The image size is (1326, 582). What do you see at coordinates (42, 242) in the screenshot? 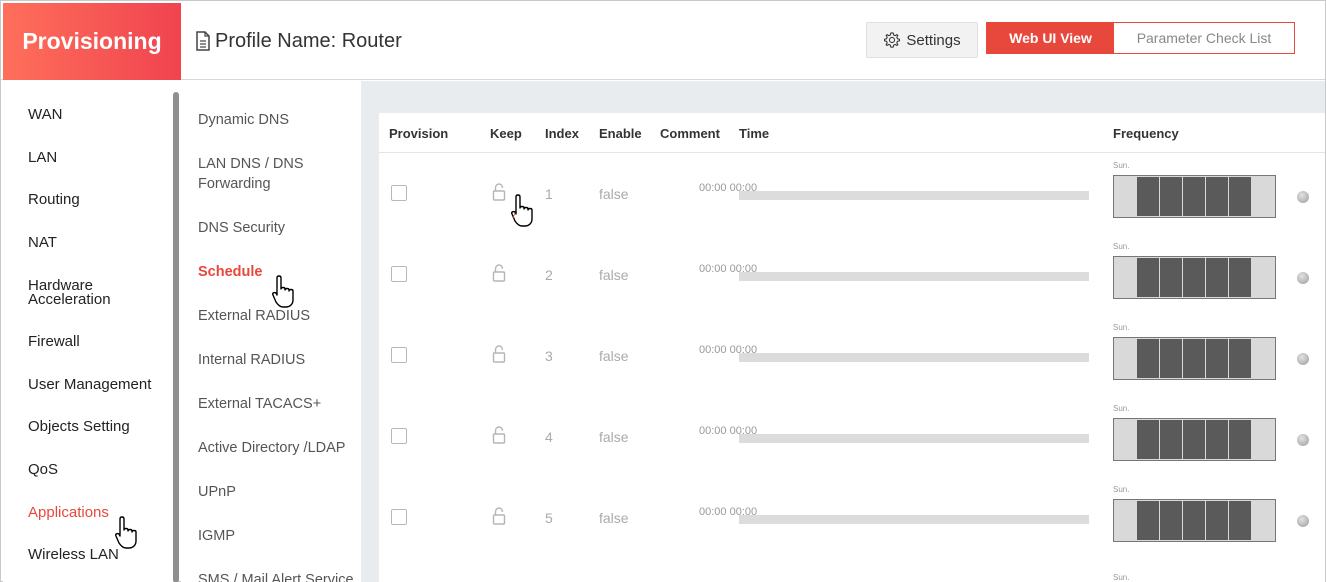
I see `nav-item-nat: NAT` at bounding box center [42, 242].